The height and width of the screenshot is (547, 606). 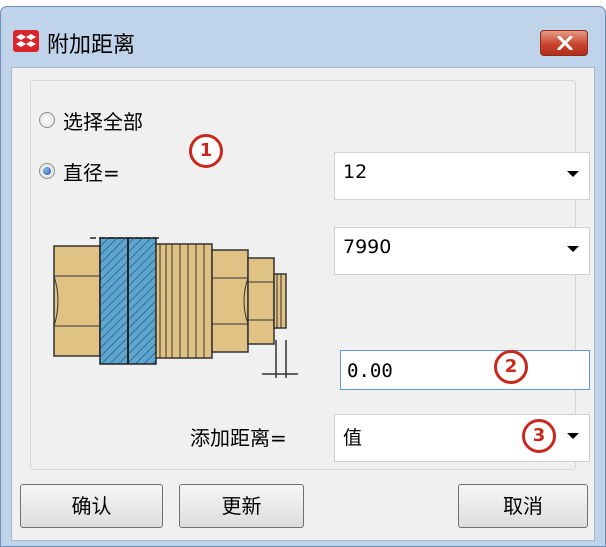 I want to click on diameter-label: 直径=, so click(x=91, y=171).